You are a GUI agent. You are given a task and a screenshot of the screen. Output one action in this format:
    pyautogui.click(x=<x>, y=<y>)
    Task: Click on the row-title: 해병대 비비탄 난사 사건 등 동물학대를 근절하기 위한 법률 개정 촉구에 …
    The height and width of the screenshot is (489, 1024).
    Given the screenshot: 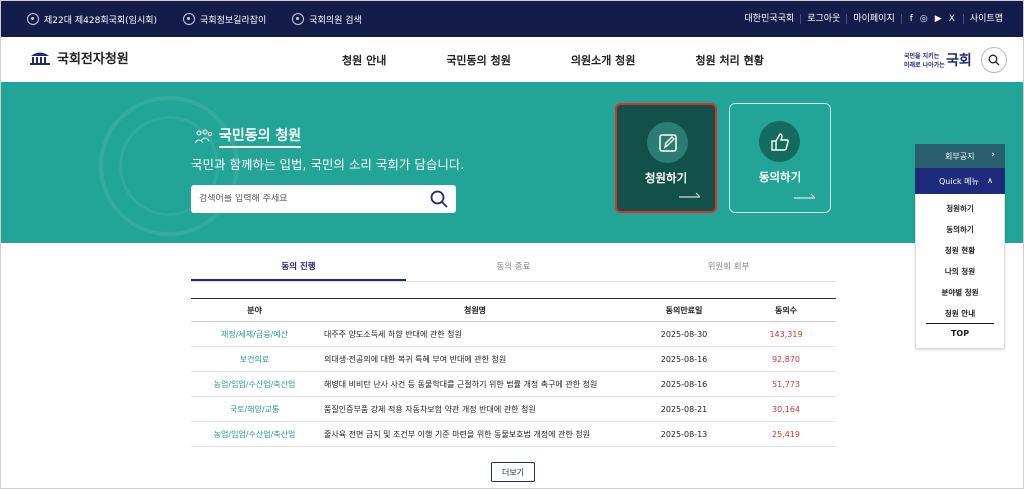 What is the action you would take?
    pyautogui.click(x=475, y=384)
    